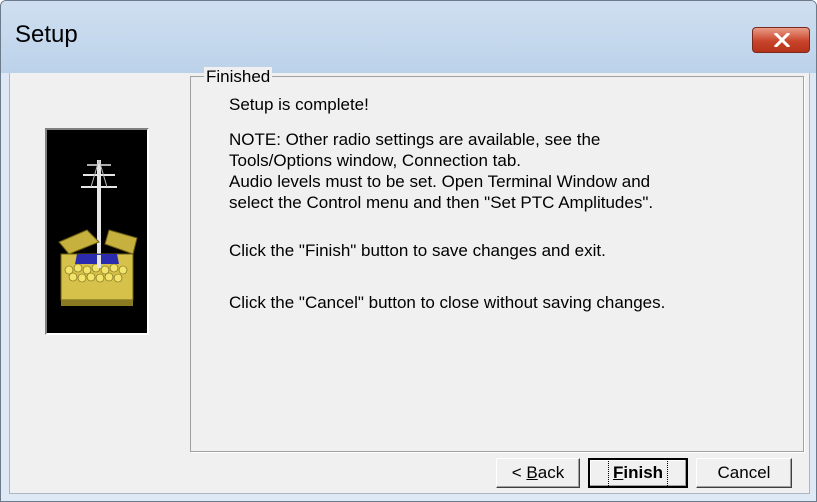  I want to click on wizard-image, so click(97, 231).